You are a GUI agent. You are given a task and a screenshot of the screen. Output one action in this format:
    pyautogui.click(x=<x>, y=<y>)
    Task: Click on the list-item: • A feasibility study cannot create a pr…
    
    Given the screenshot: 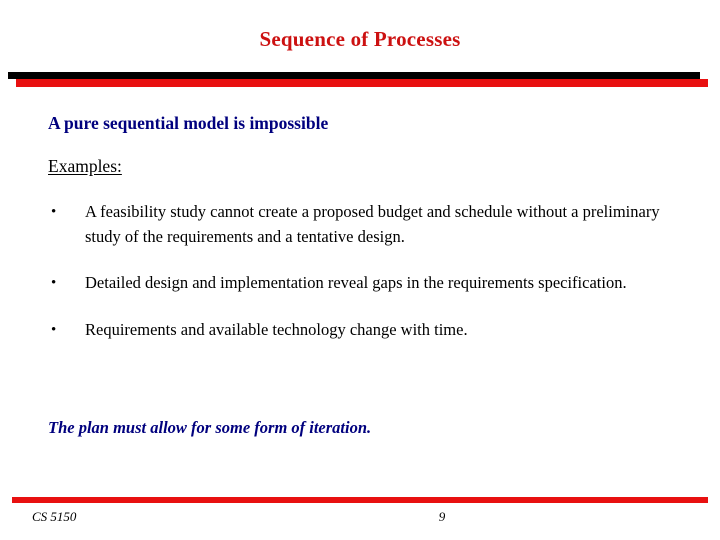 What is the action you would take?
    pyautogui.click(x=360, y=224)
    